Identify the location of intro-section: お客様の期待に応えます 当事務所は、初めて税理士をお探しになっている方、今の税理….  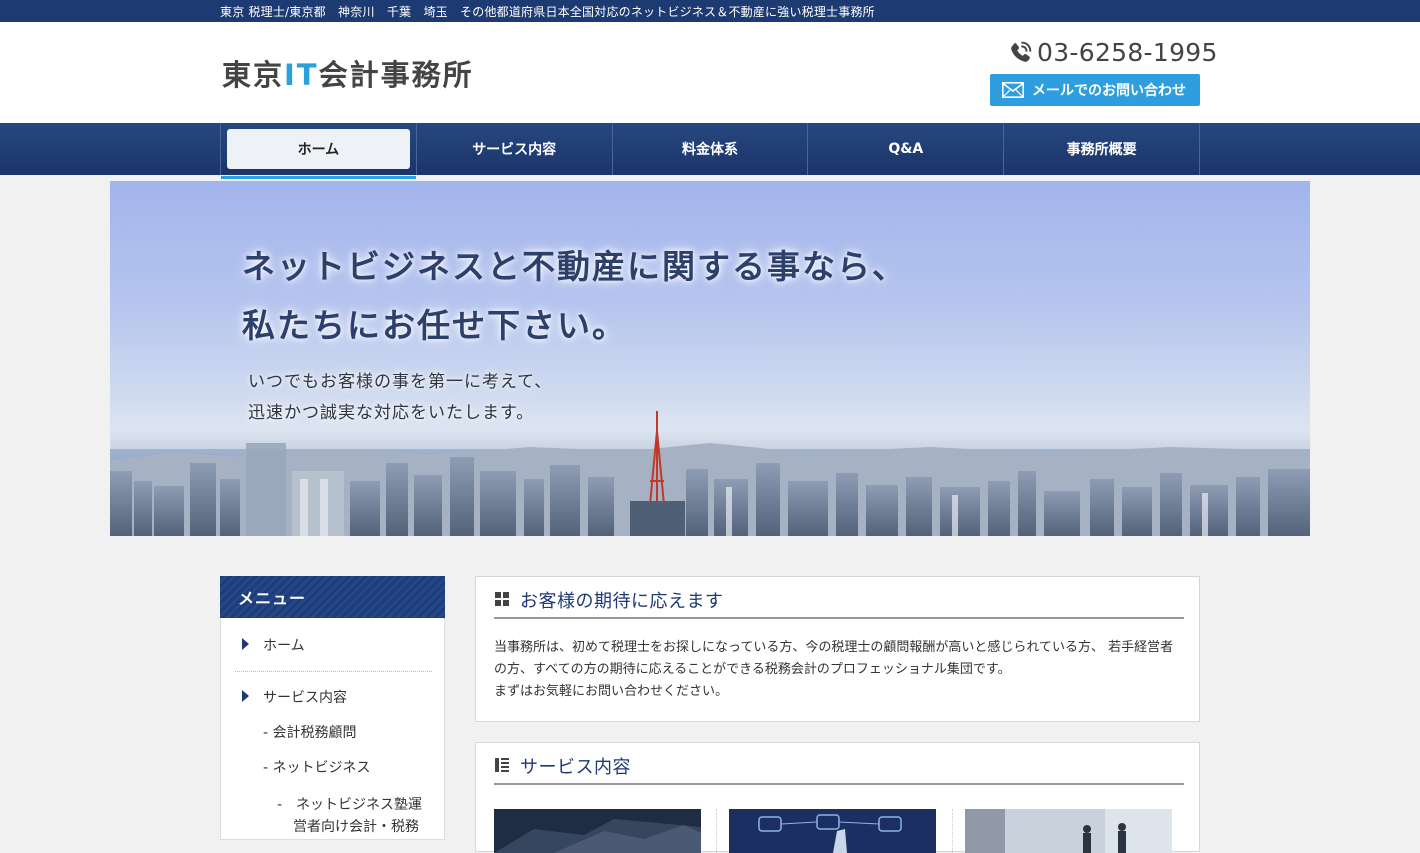
(837, 649).